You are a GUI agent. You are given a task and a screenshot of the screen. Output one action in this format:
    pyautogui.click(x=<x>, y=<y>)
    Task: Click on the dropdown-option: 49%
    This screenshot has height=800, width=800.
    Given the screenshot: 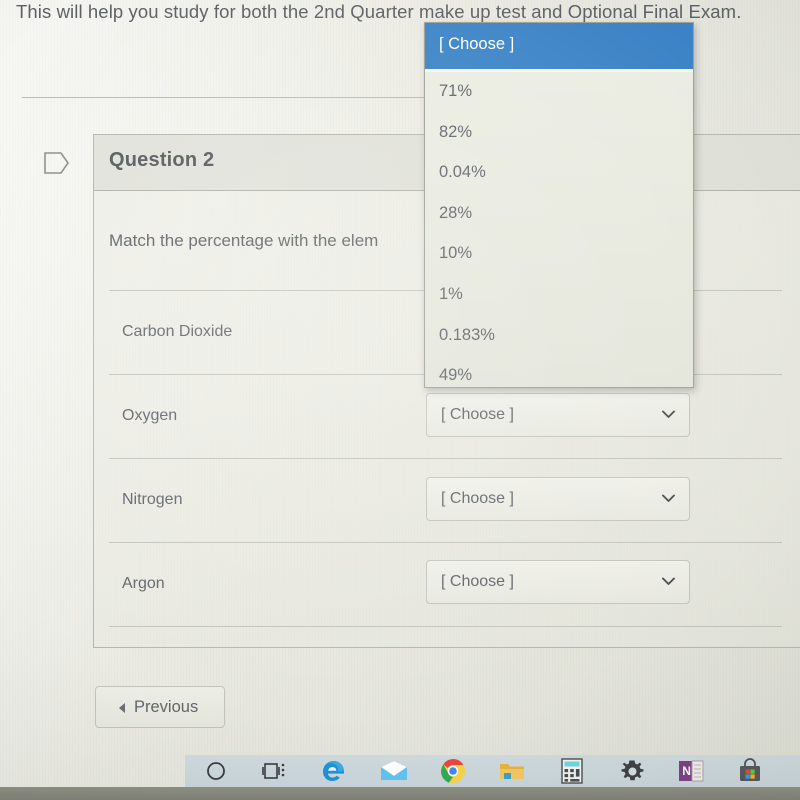 What is the action you would take?
    pyautogui.click(x=559, y=376)
    